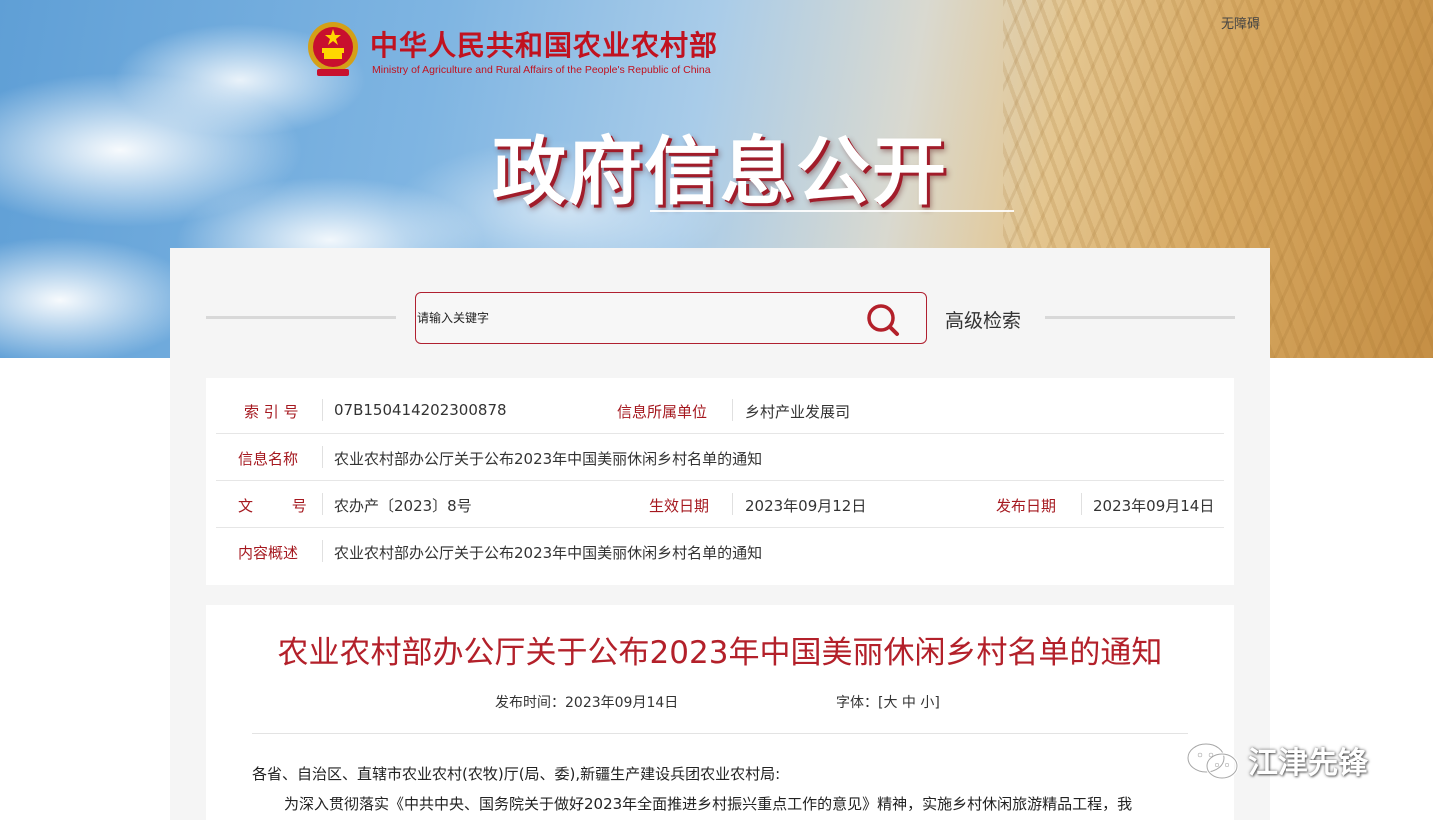 Image resolution: width=1433 pixels, height=820 pixels. Describe the element at coordinates (271, 412) in the screenshot. I see `index-label: 索 引 号` at that location.